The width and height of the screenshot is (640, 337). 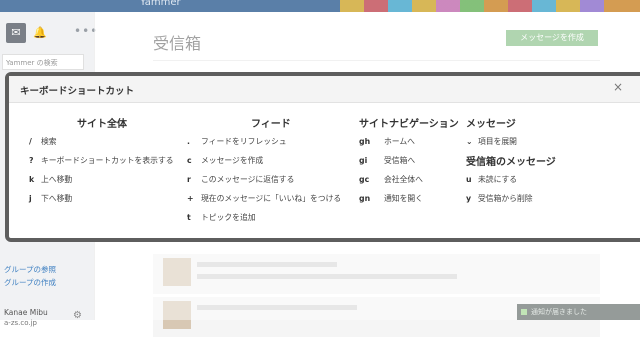 I want to click on shortcut-label: ホームへ, so click(x=399, y=141).